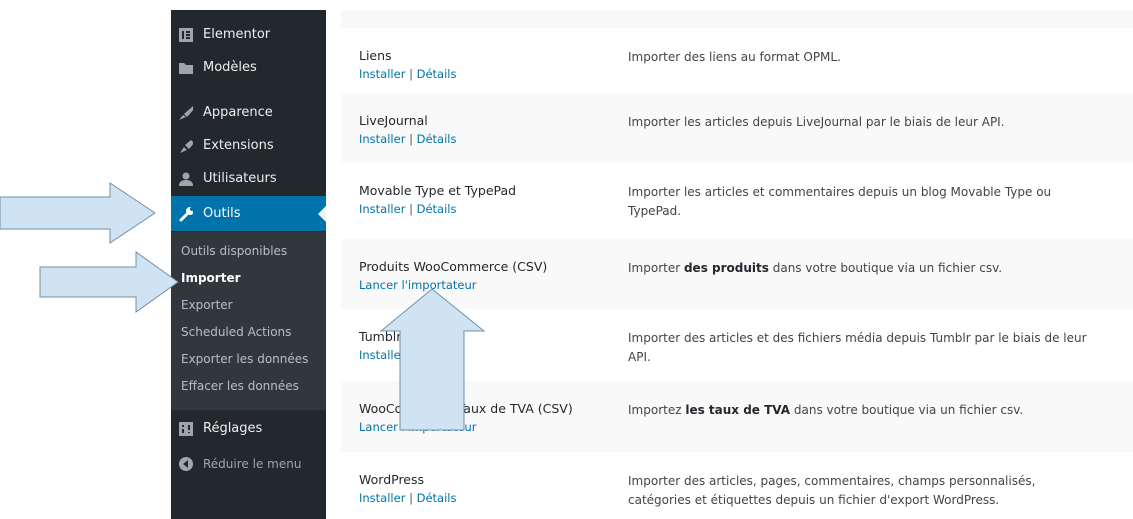  I want to click on arrow-right-outils, so click(78, 213).